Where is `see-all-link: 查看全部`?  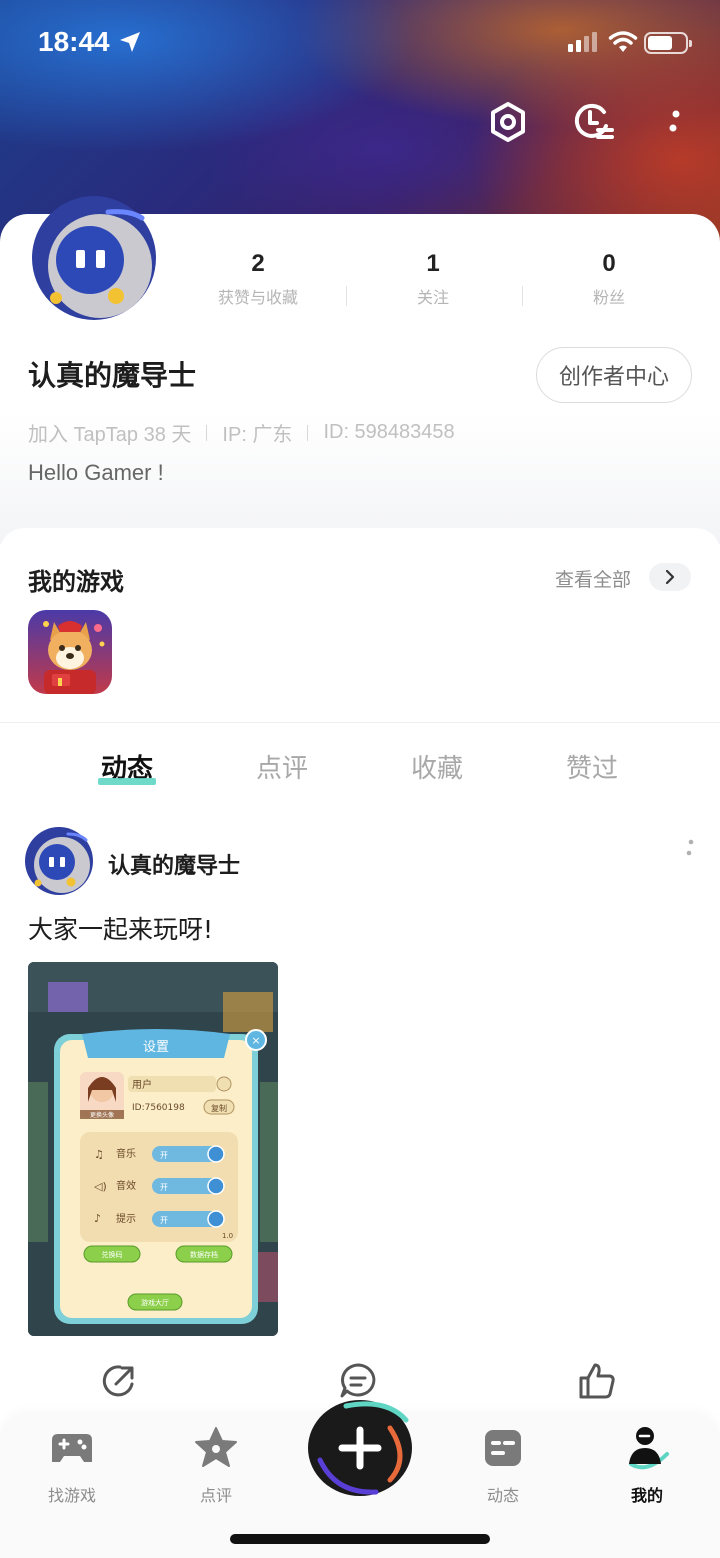
see-all-link: 查看全部 is located at coordinates (593, 578).